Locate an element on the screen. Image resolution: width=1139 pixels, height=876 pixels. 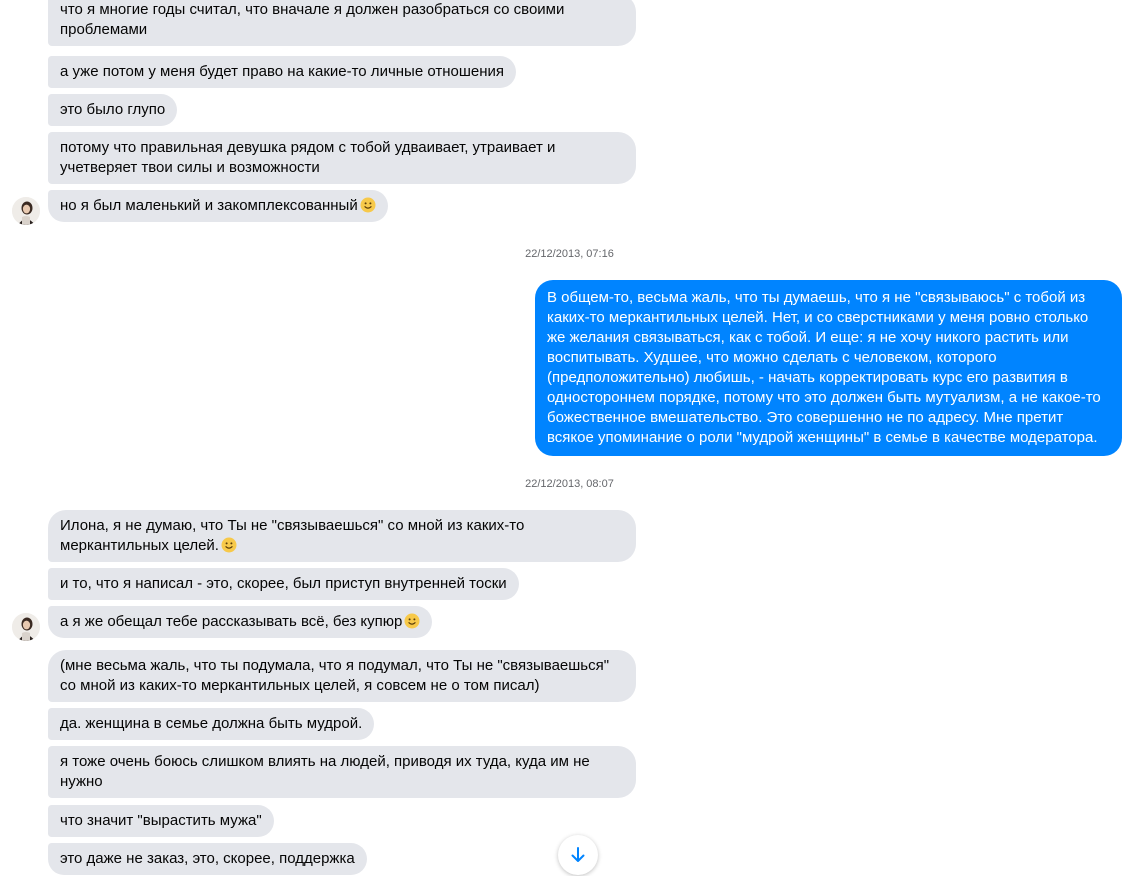
timestamp: 22/12/2013, 07:16 is located at coordinates (569, 254).